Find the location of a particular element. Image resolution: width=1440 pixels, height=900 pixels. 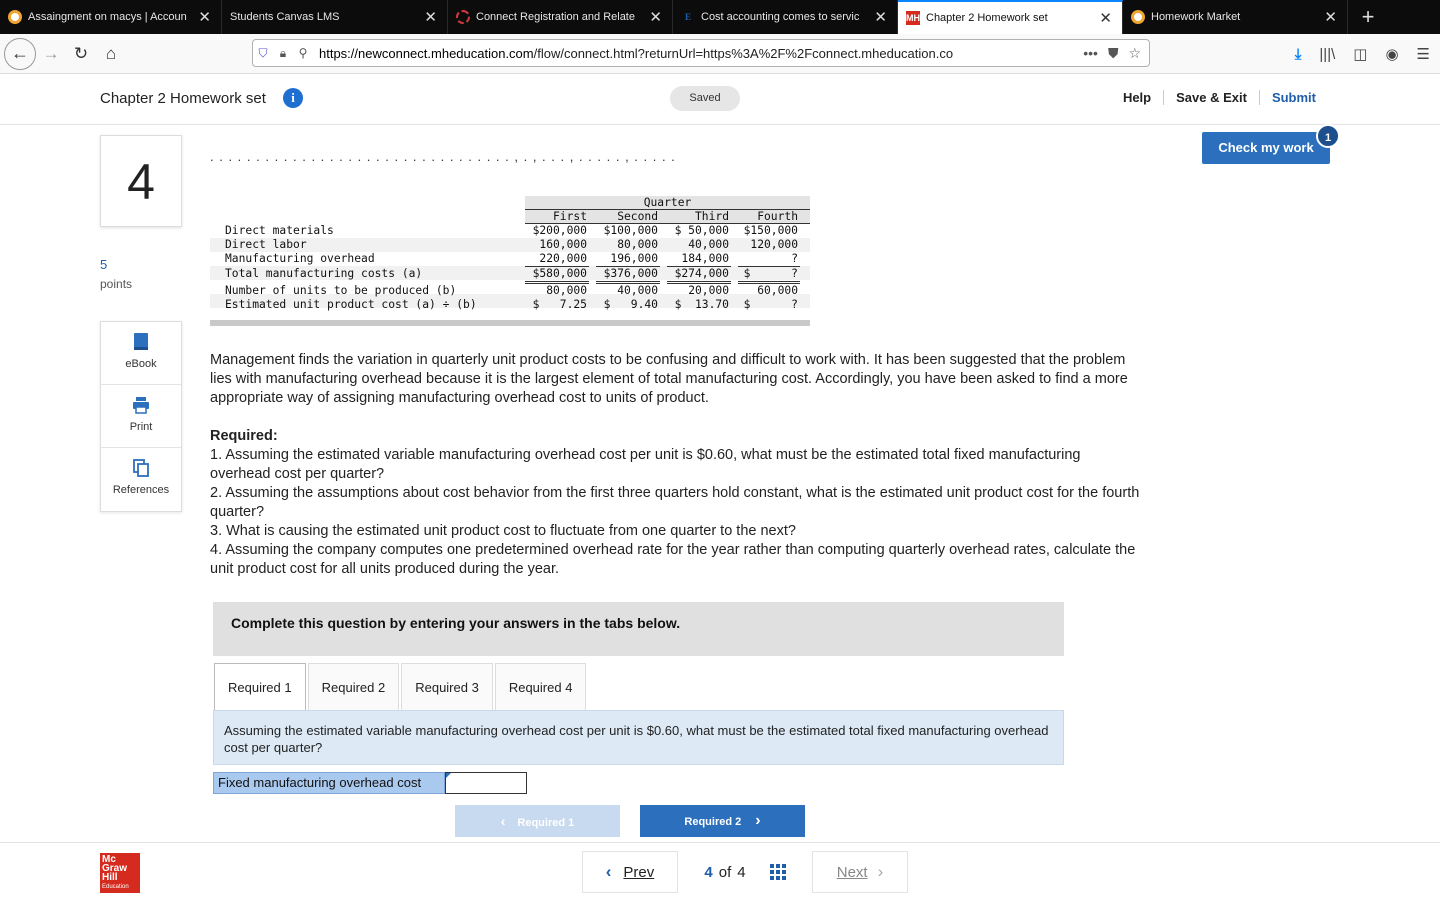

points-value: 5 is located at coordinates (104, 264).